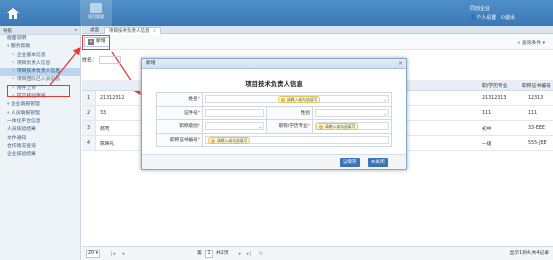 The height and width of the screenshot is (260, 553). I want to click on sidebar-item: 合作情况查询, so click(40, 147).